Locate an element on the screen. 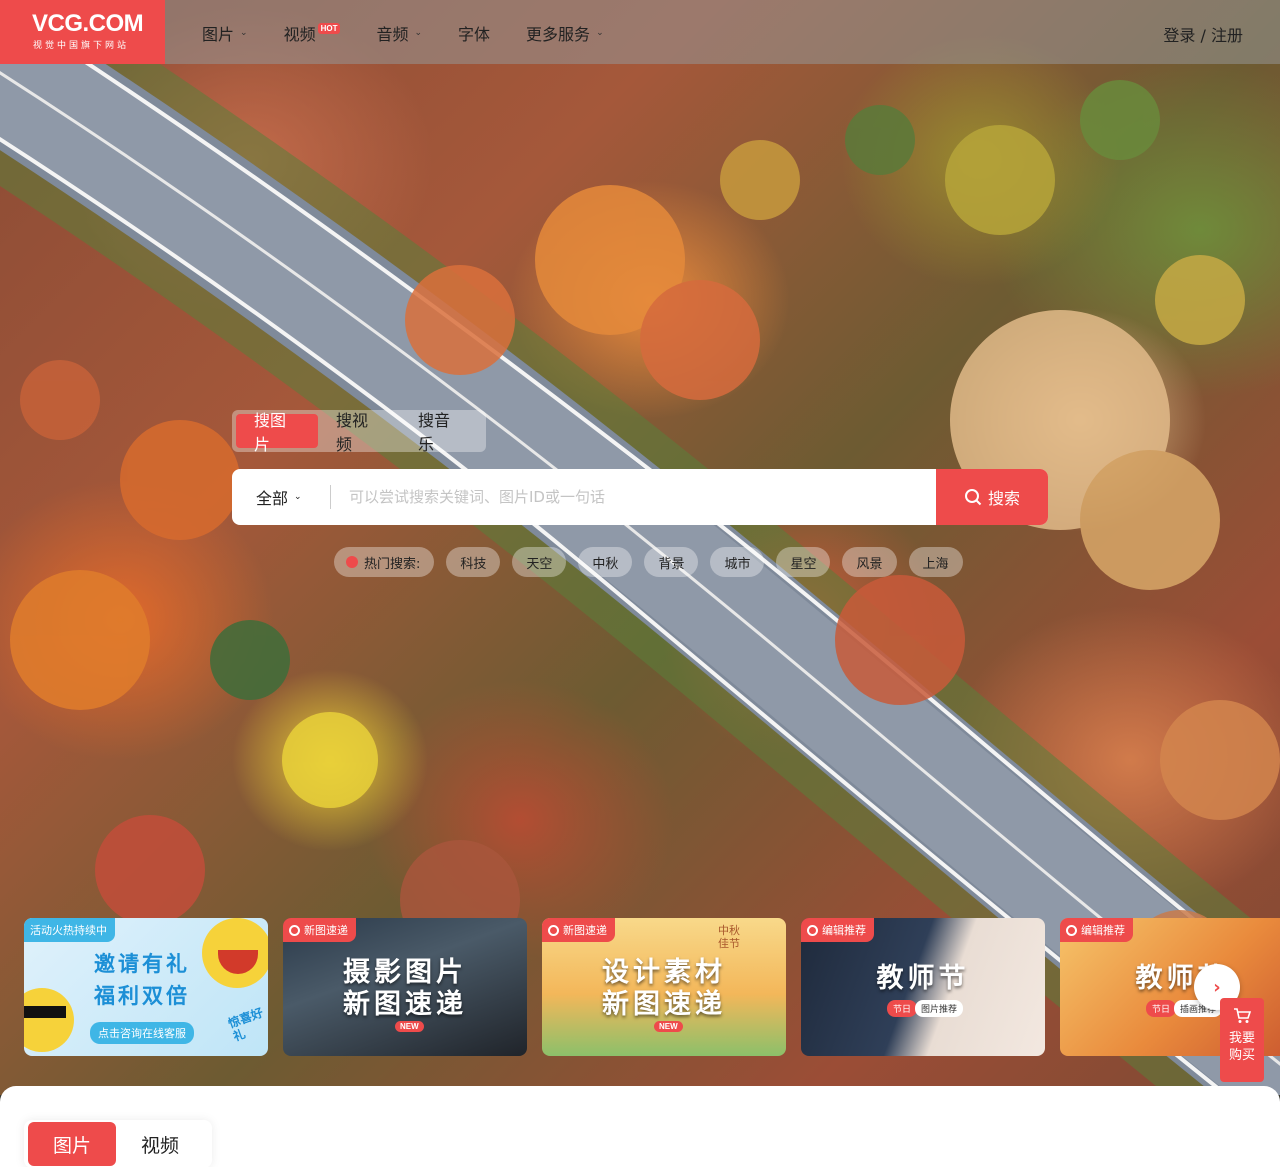 The width and height of the screenshot is (1280, 1167). search-type-tabs: 搜图片 搜视频 搜音乐 is located at coordinates (359, 432).